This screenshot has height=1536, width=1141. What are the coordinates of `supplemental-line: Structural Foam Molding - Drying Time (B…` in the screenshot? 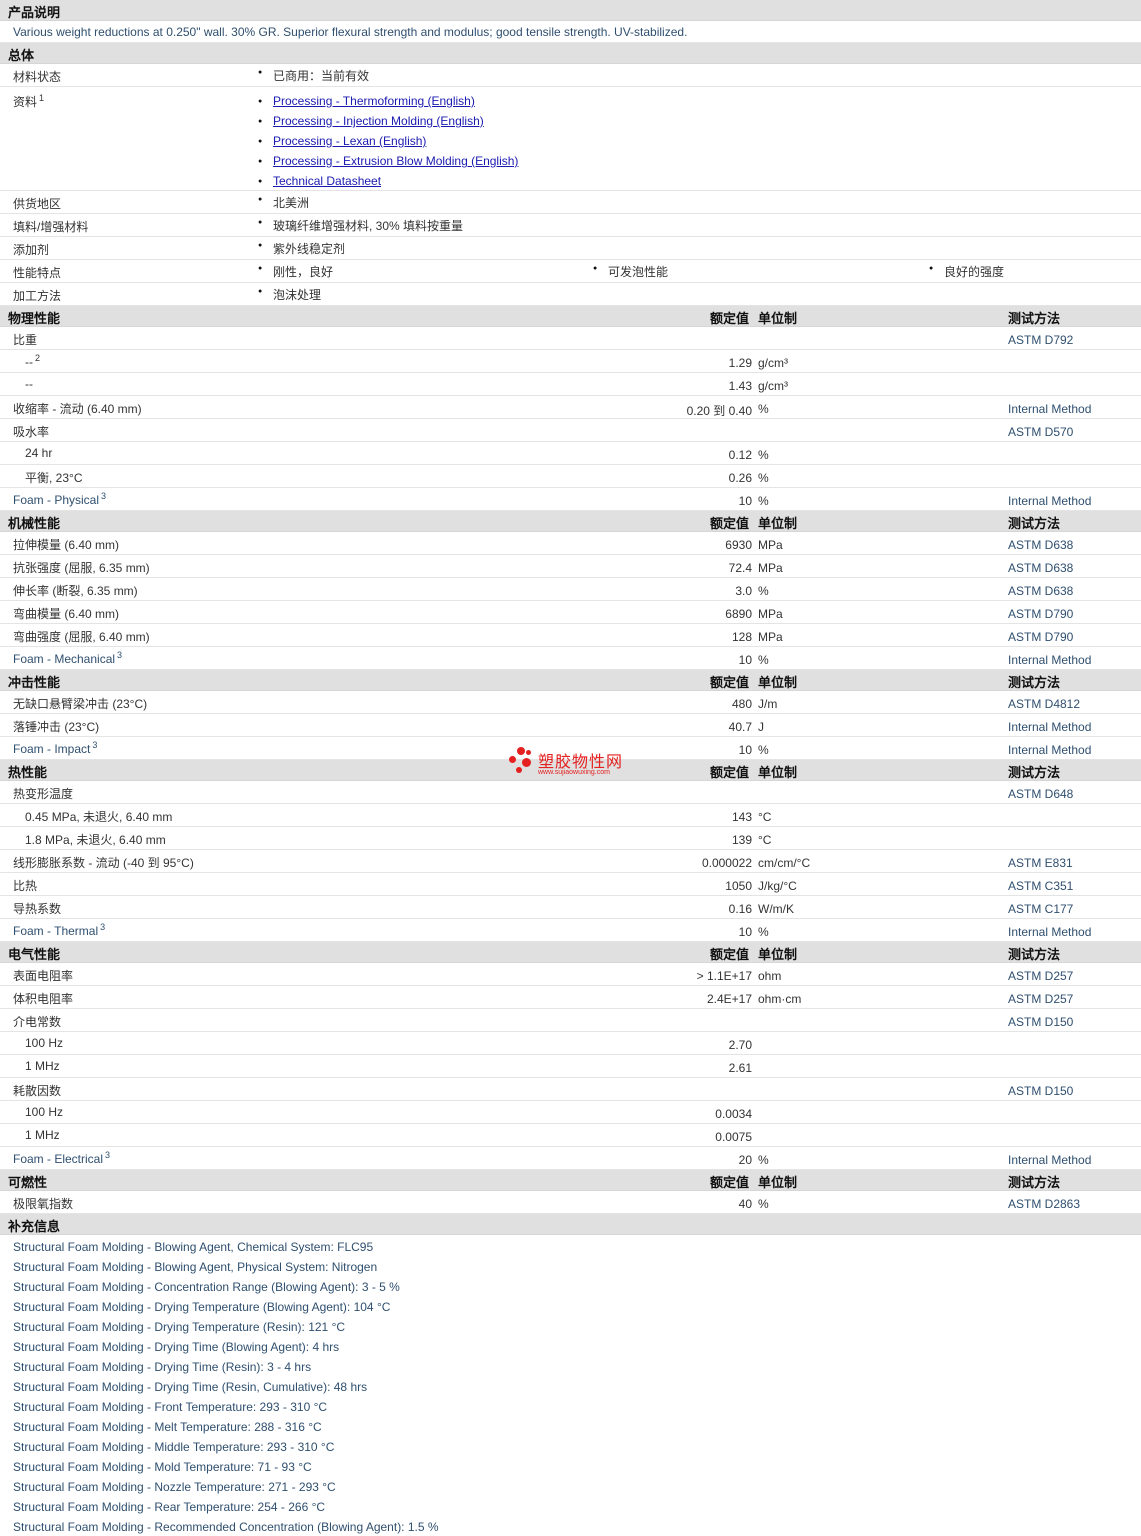 It's located at (570, 1346).